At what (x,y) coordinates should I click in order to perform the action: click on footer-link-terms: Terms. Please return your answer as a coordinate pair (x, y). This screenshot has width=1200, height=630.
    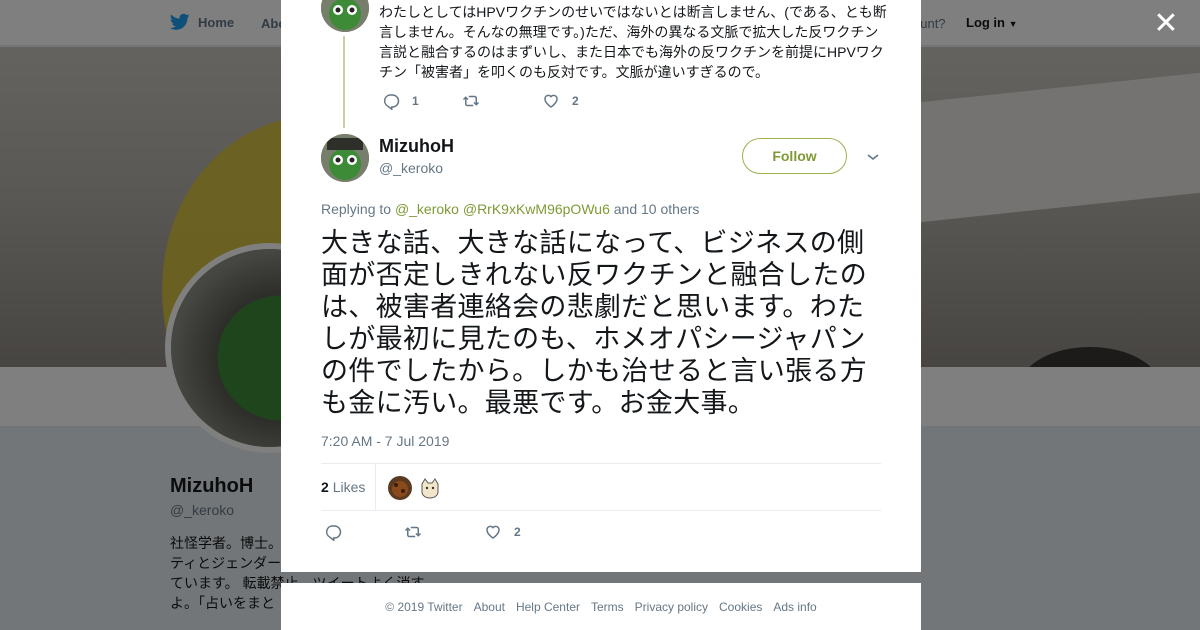
    Looking at the image, I should click on (607, 607).